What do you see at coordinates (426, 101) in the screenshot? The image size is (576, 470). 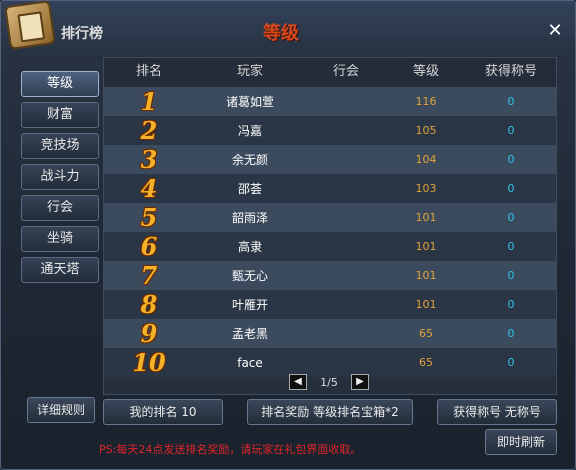 I see `player-level: 116` at bounding box center [426, 101].